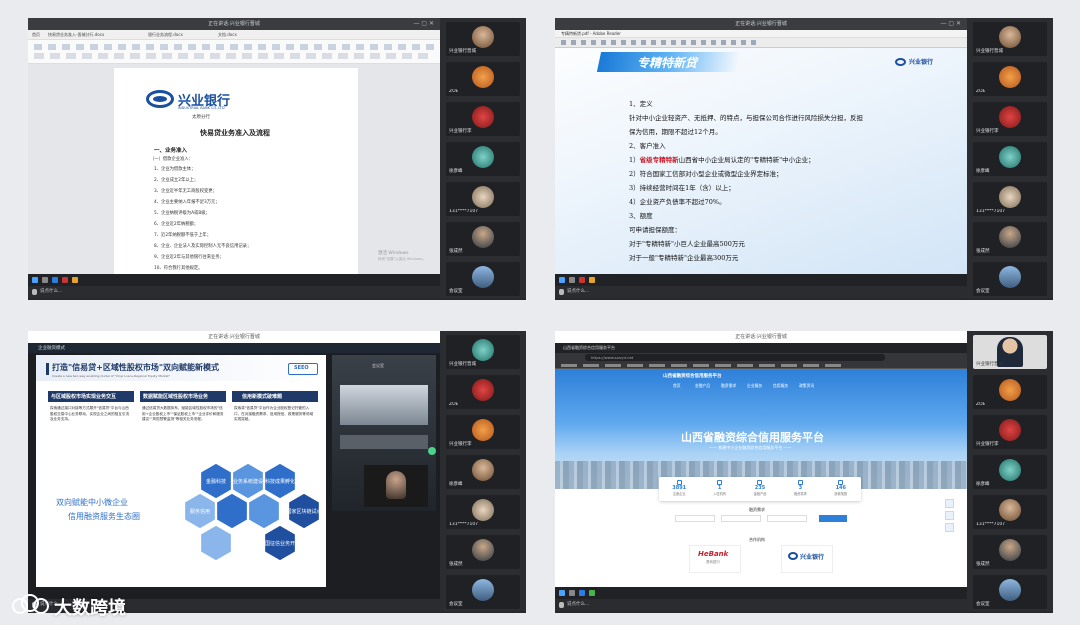 The image size is (1080, 625). I want to click on ecosystem-line-1: 双向赋能中小微企业, so click(92, 502).